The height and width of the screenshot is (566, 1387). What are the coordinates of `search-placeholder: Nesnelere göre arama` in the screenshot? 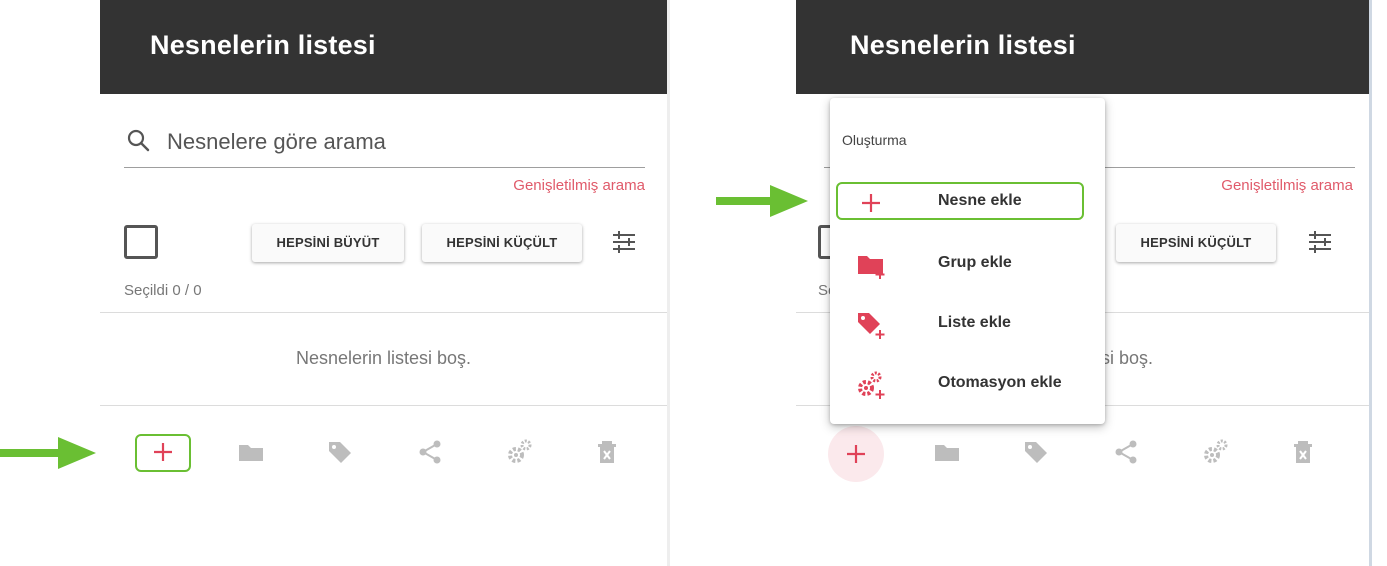 It's located at (276, 141).